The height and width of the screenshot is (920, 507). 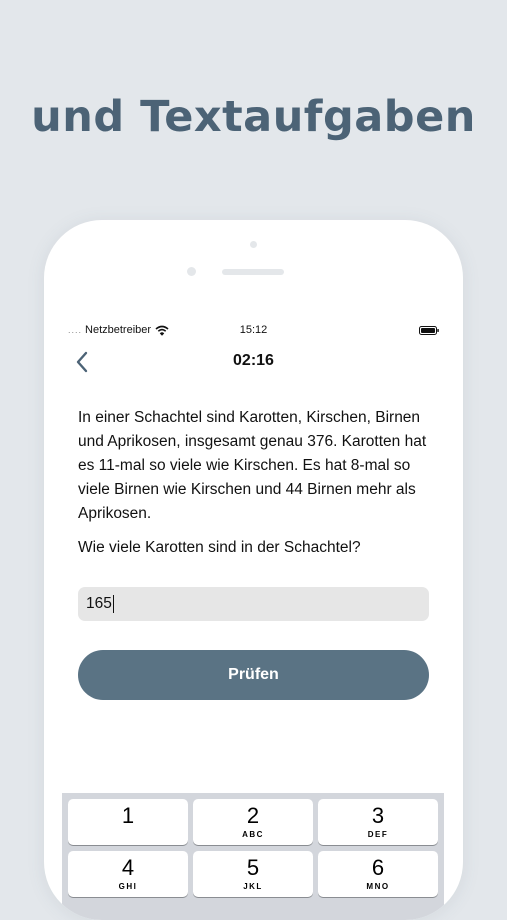 I want to click on status-time: 15:12, so click(x=253, y=330).